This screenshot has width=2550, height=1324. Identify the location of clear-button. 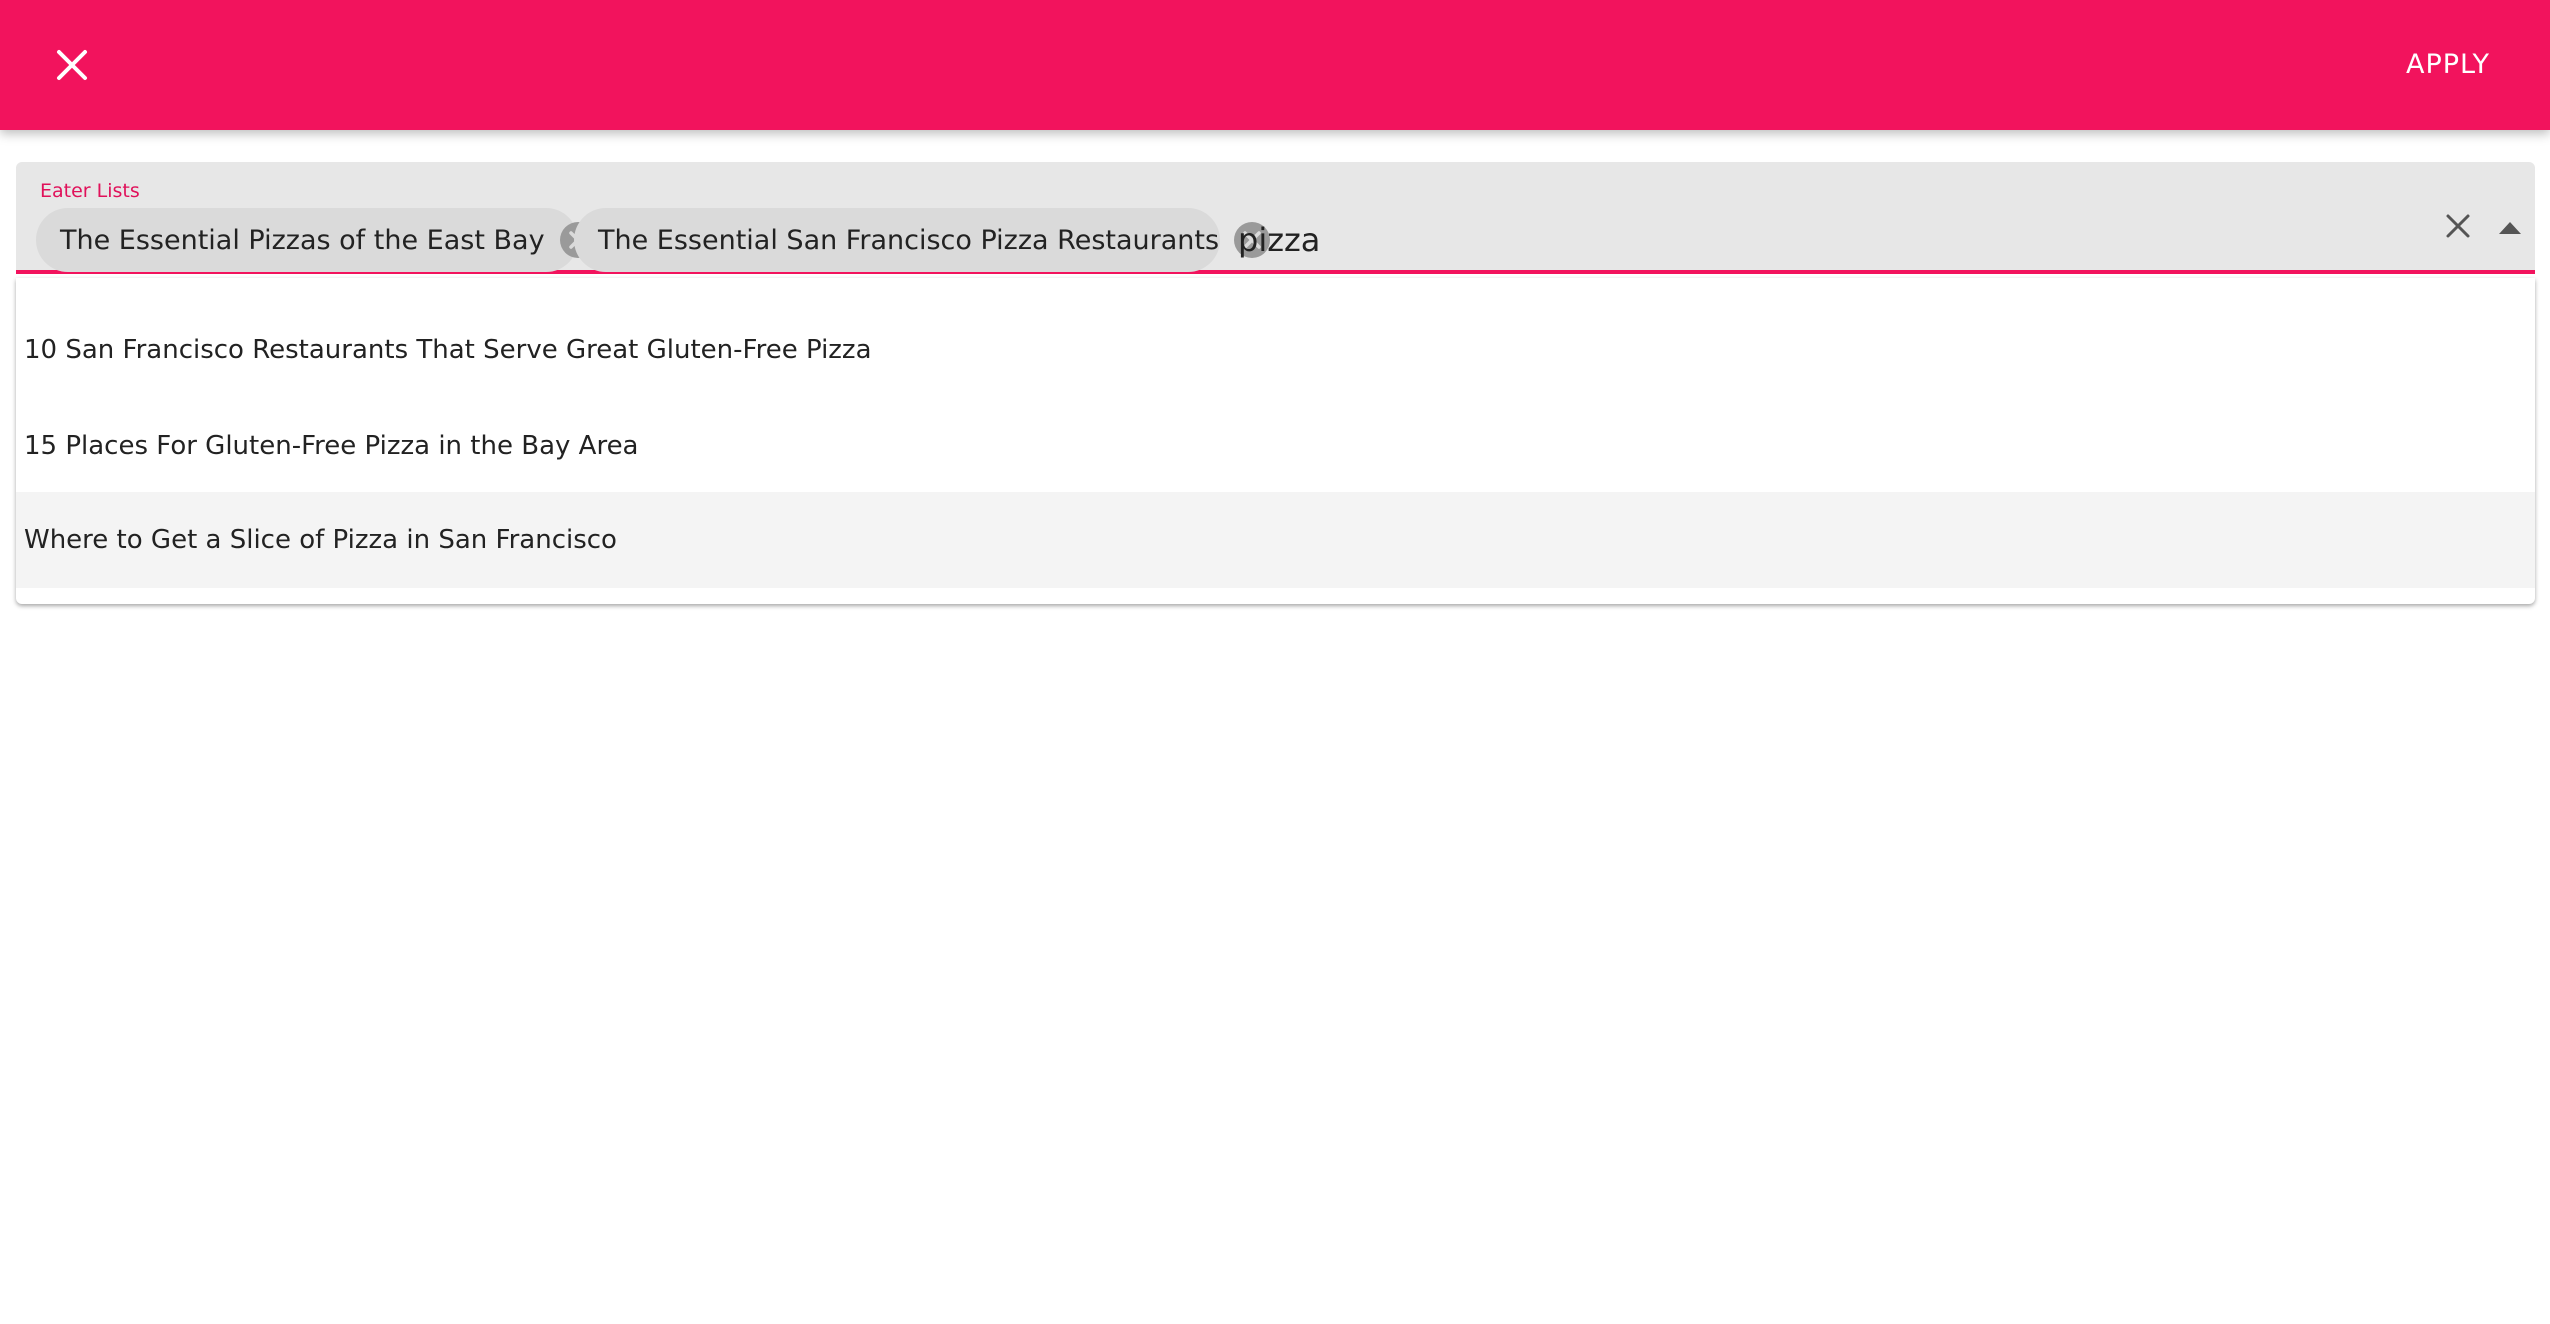
(2458, 226).